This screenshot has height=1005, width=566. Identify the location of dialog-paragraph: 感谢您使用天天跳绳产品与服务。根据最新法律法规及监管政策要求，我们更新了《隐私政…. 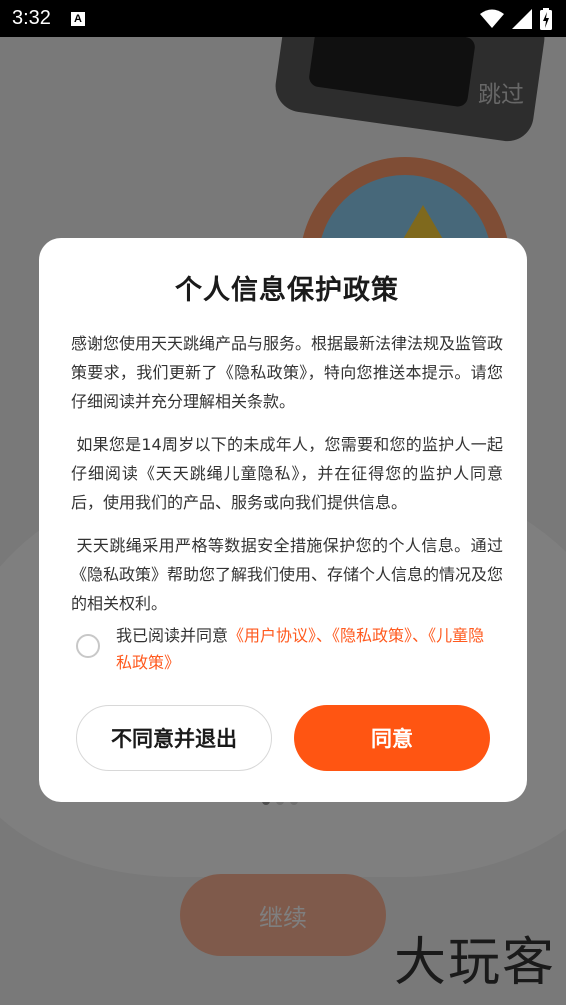
(287, 372).